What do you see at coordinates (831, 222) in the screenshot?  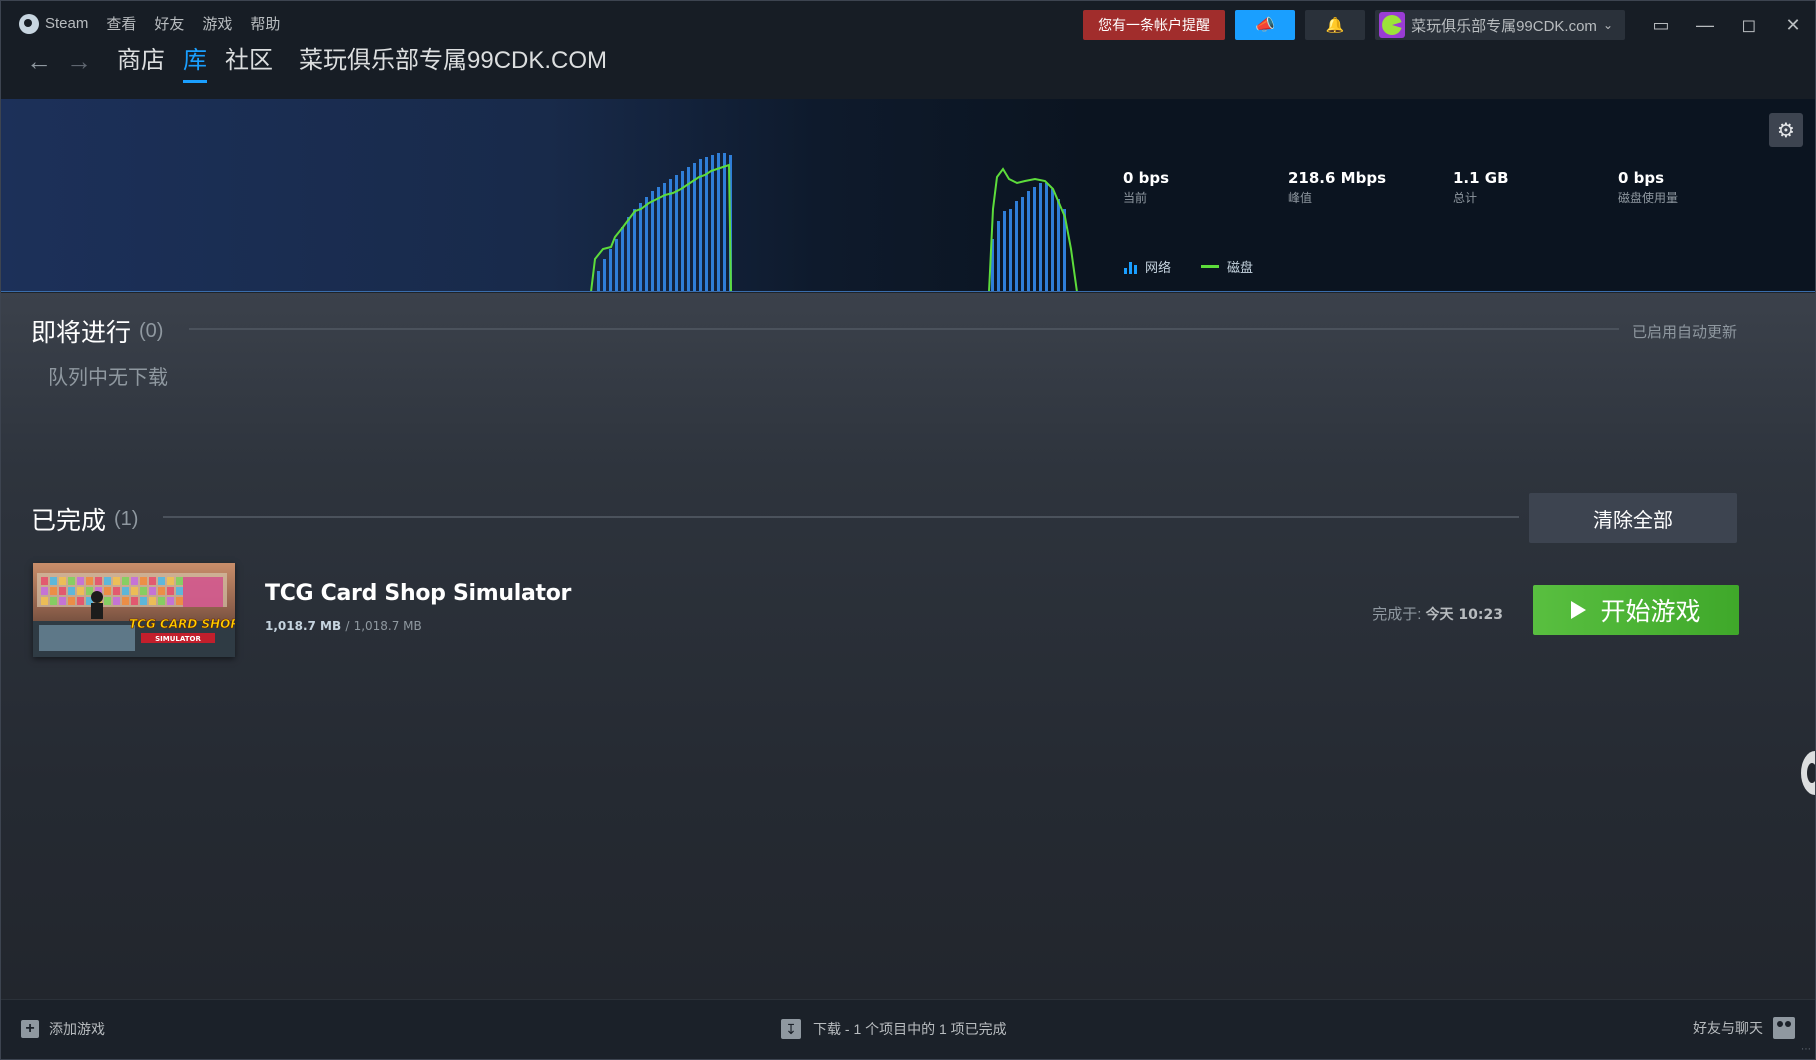 I see `network-bars` at bounding box center [831, 222].